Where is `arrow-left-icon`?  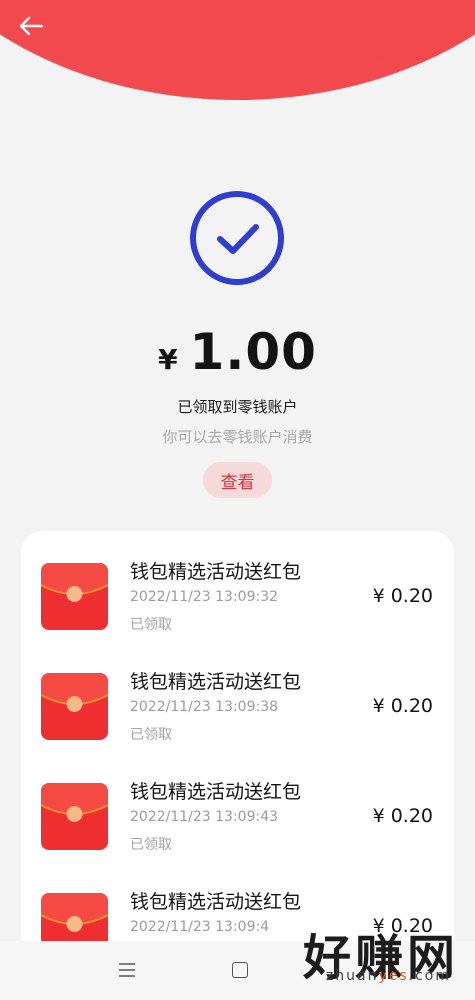 arrow-left-icon is located at coordinates (31, 26).